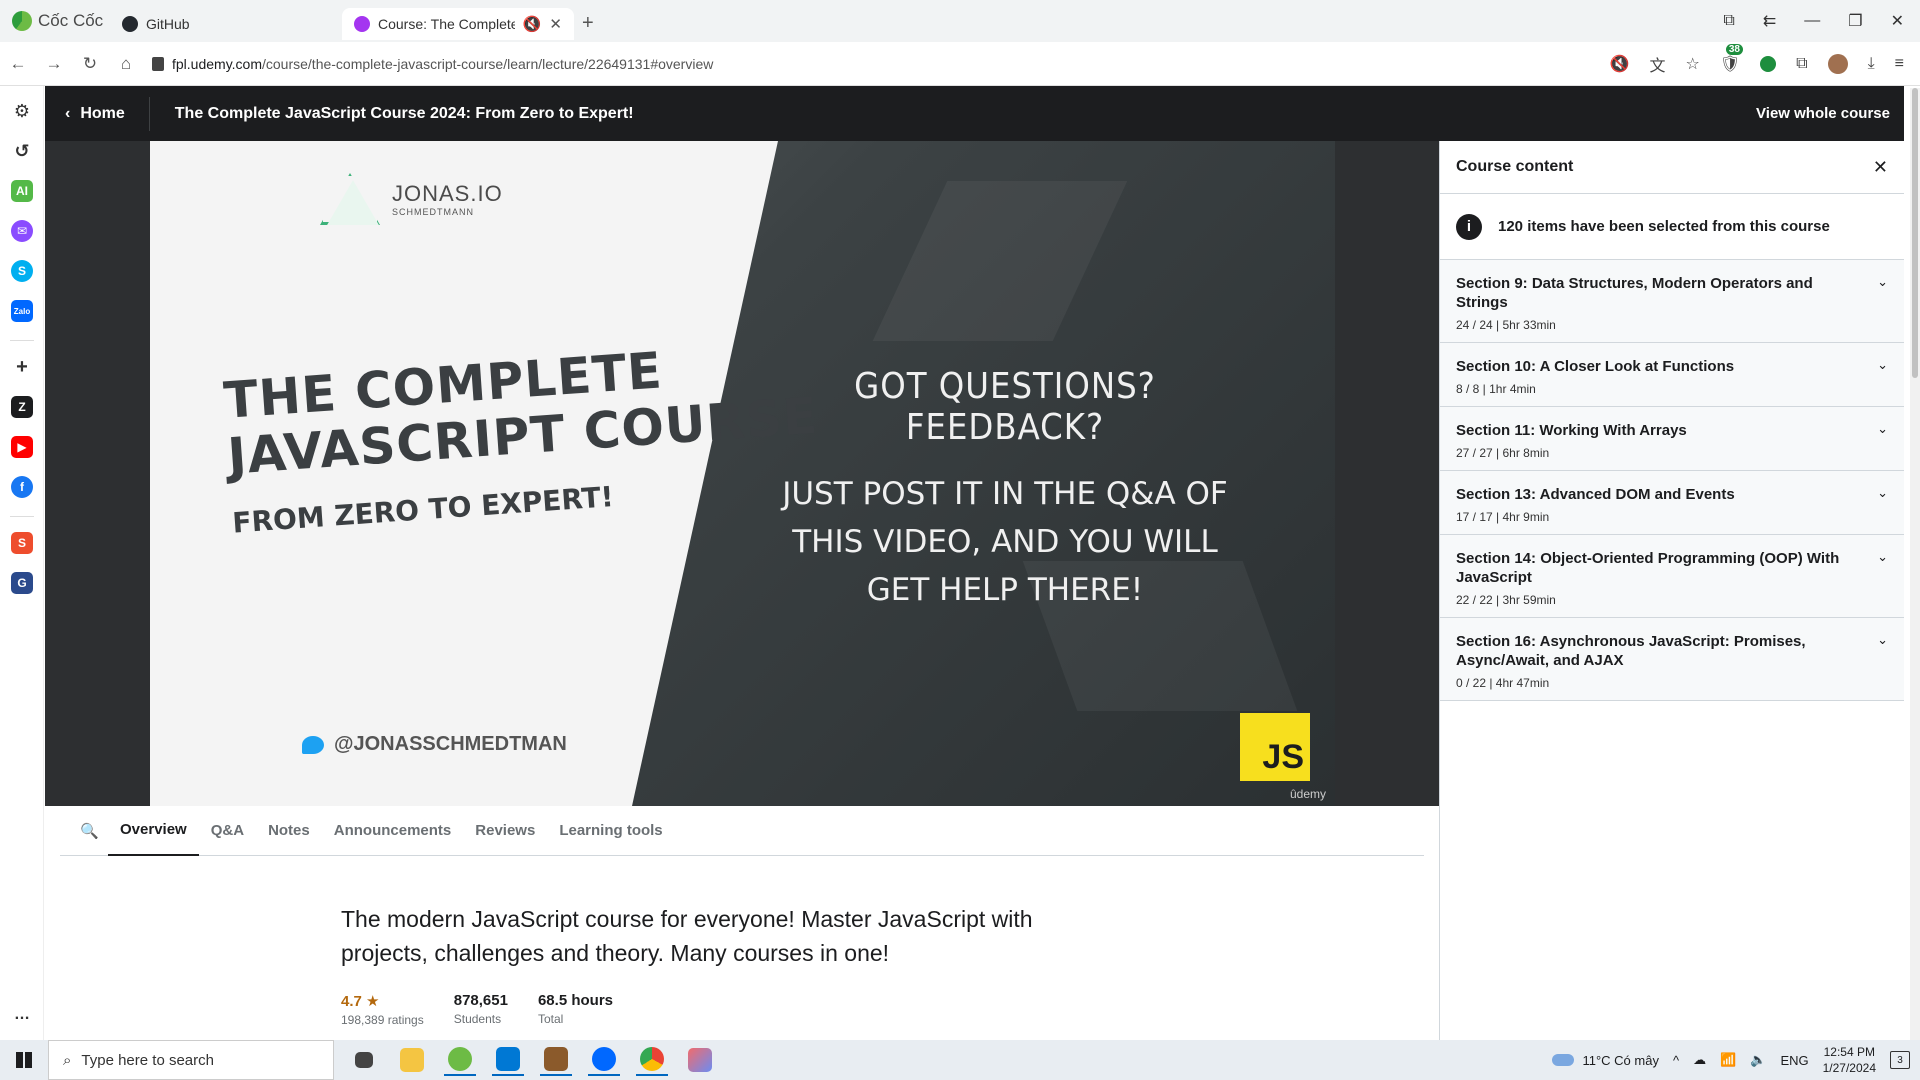 The height and width of the screenshot is (1080, 1920). Describe the element at coordinates (1728, 21) in the screenshot. I see `screenshot-icon: ⧉` at that location.